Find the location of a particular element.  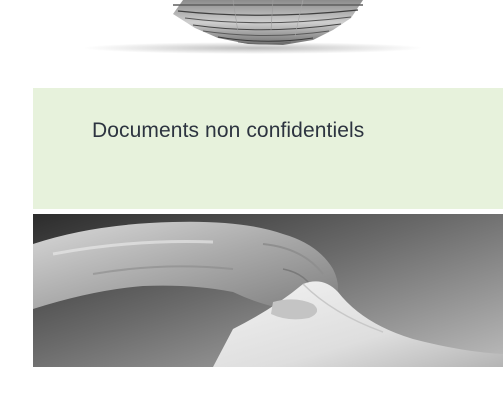

caption-title: Documents non confidentiels is located at coordinates (228, 130).